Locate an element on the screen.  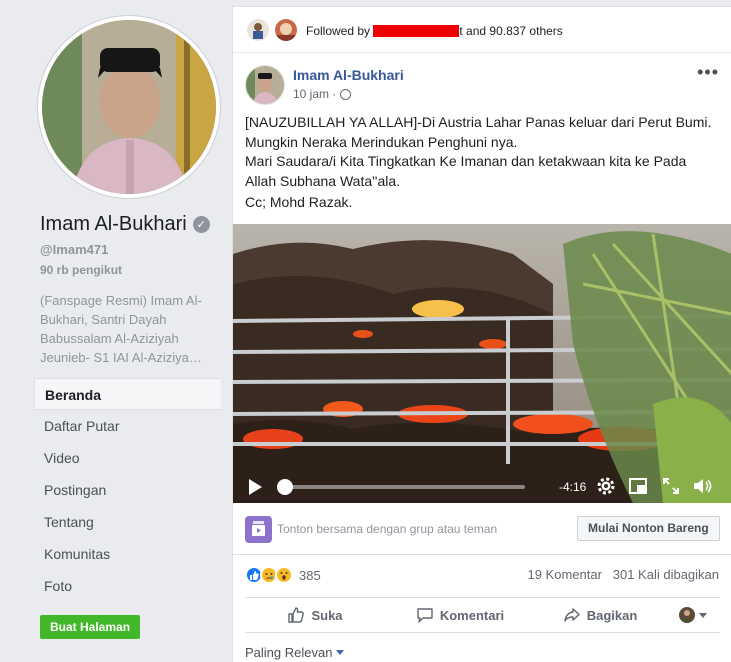
followed-by-text: Followed by t and 90.837 others is located at coordinates (434, 31).